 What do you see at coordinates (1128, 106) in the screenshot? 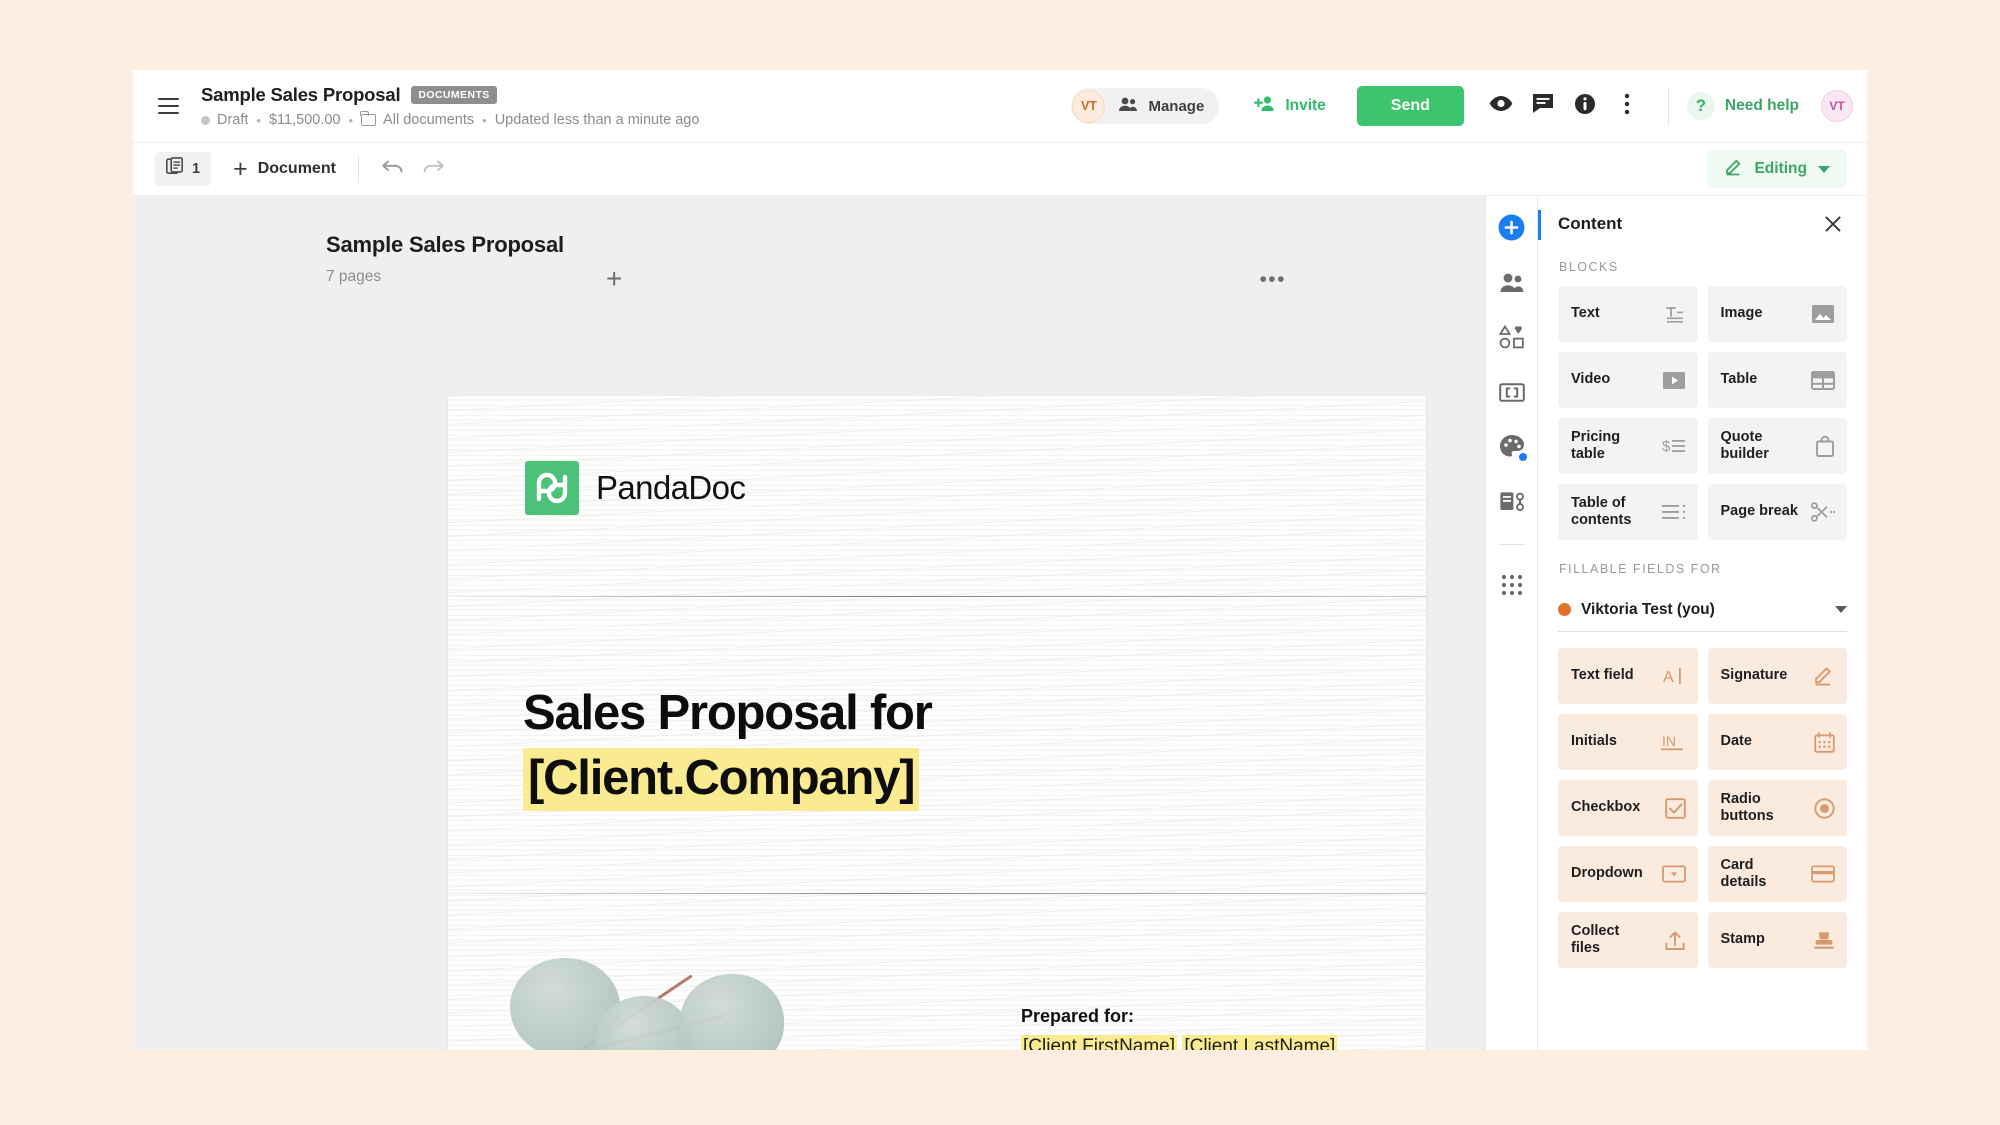
I see `people-icon` at bounding box center [1128, 106].